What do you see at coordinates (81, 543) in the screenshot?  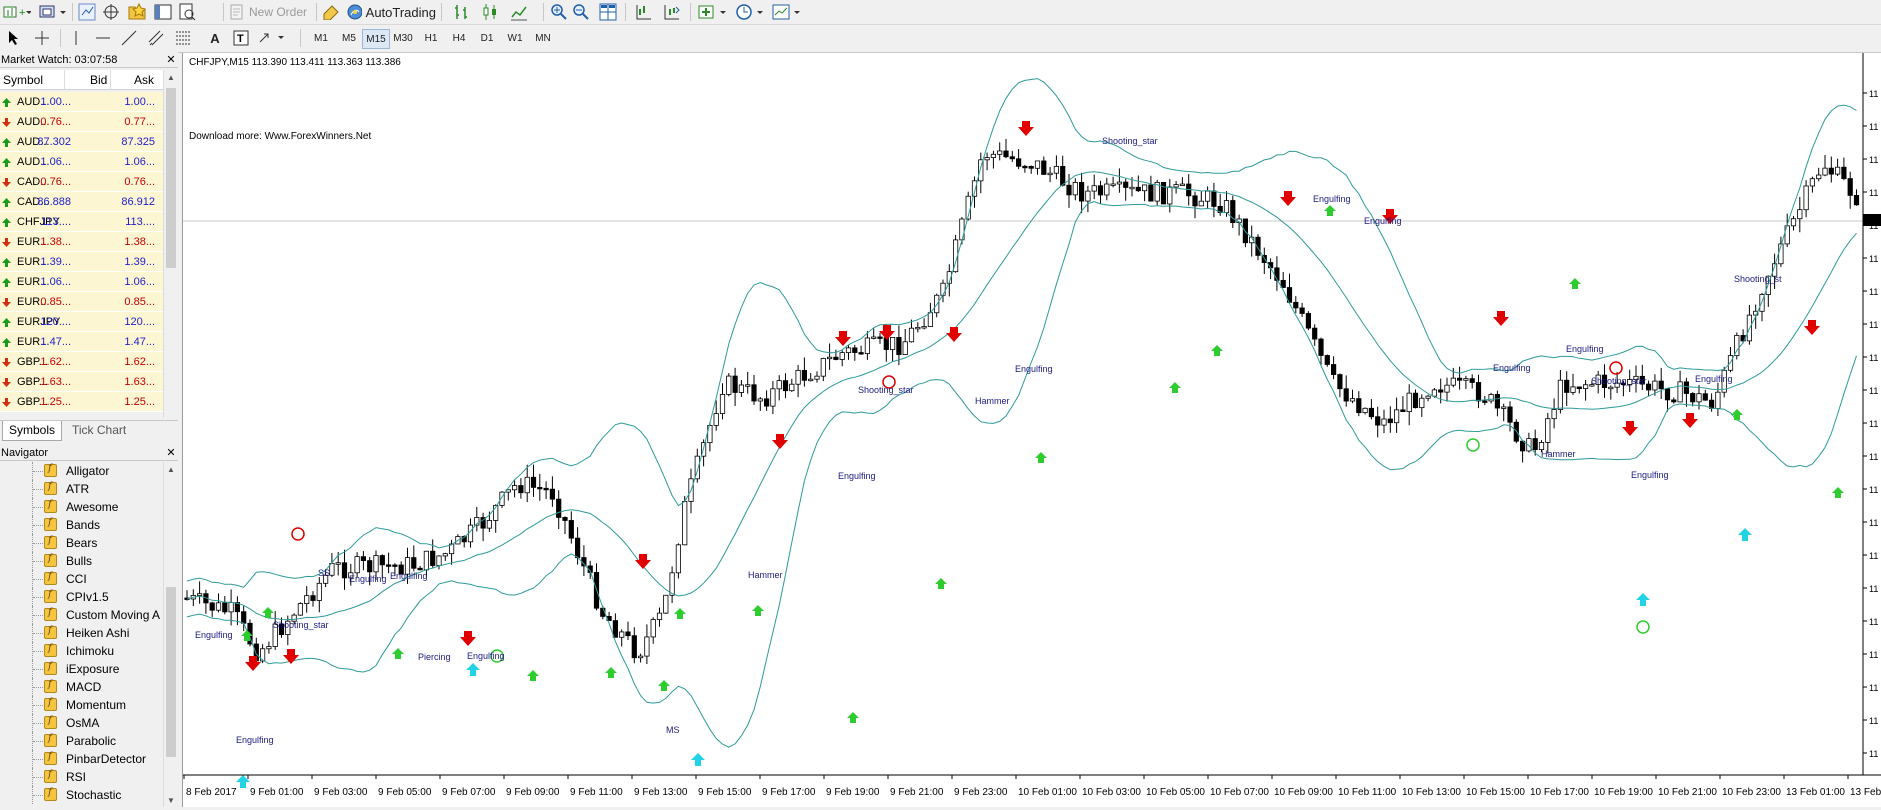 I see `navigator-item: Bears` at bounding box center [81, 543].